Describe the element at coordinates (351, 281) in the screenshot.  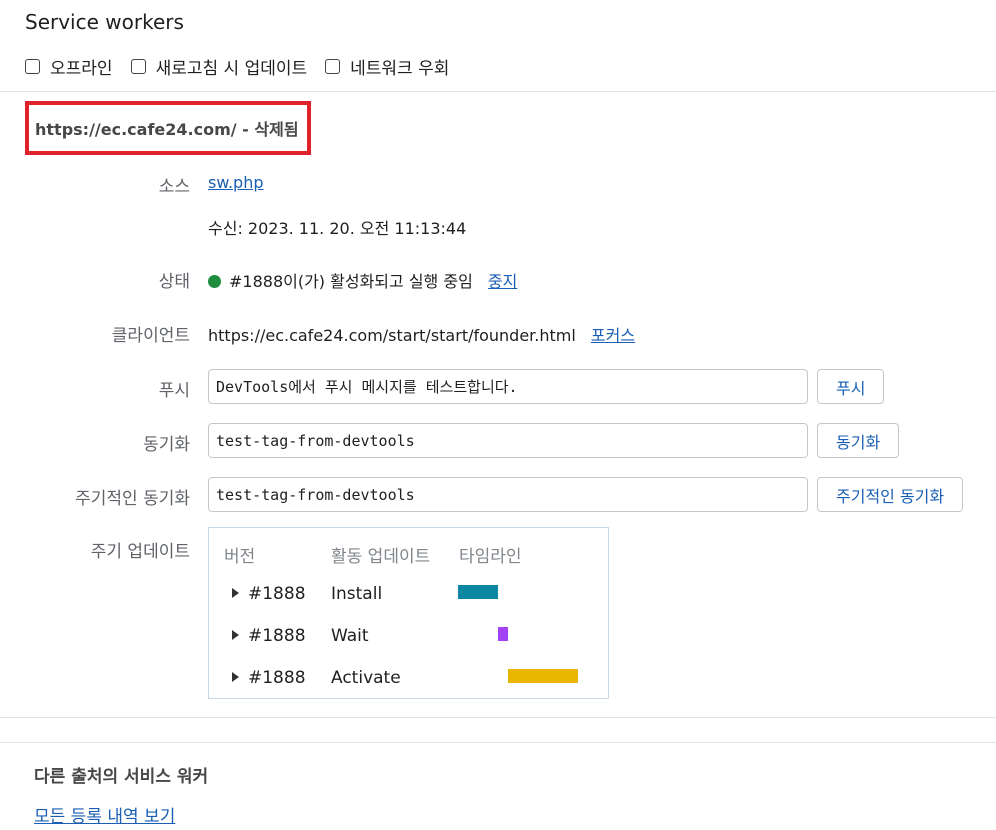
I see `status-text: #1888이(가) 활성화되고 실행 중임` at that location.